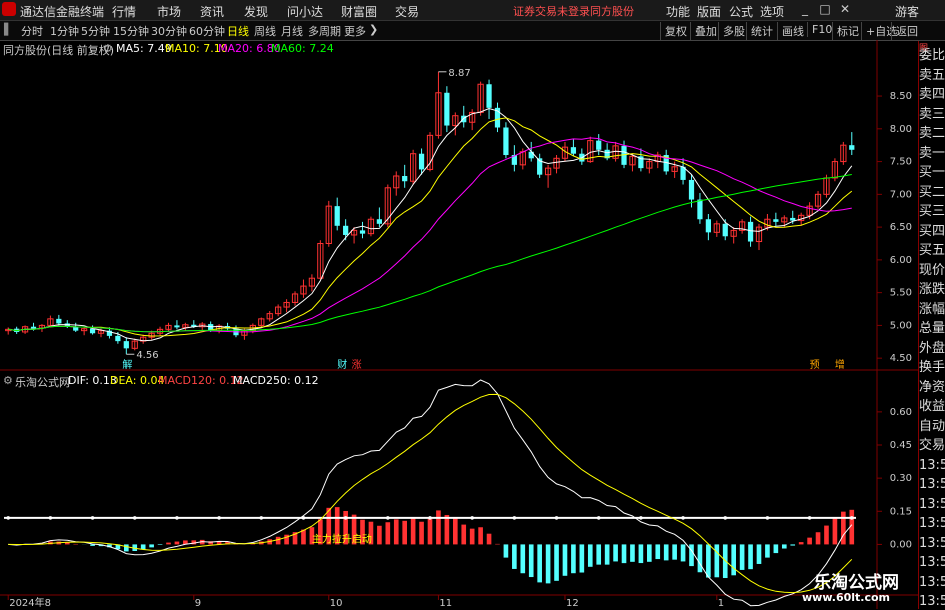 This screenshot has height=610, width=945. What do you see at coordinates (212, 11) in the screenshot?
I see `menu-news: 资讯` at bounding box center [212, 11].